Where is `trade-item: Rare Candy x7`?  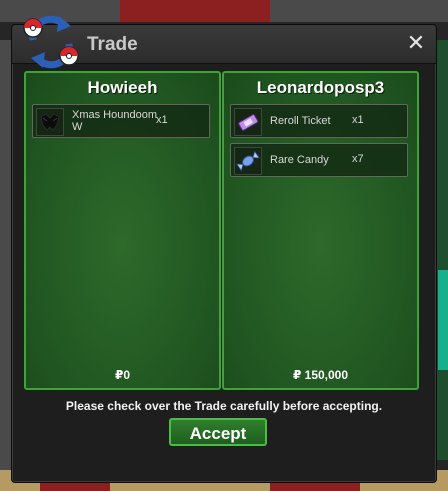 trade-item: Rare Candy x7 is located at coordinates (319, 160).